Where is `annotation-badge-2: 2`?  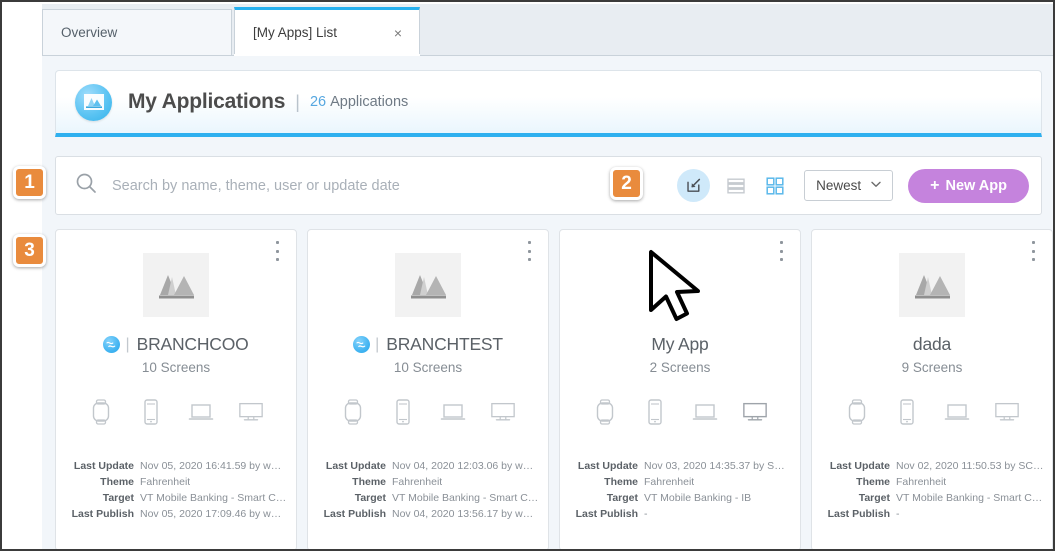
annotation-badge-2: 2 is located at coordinates (626, 183).